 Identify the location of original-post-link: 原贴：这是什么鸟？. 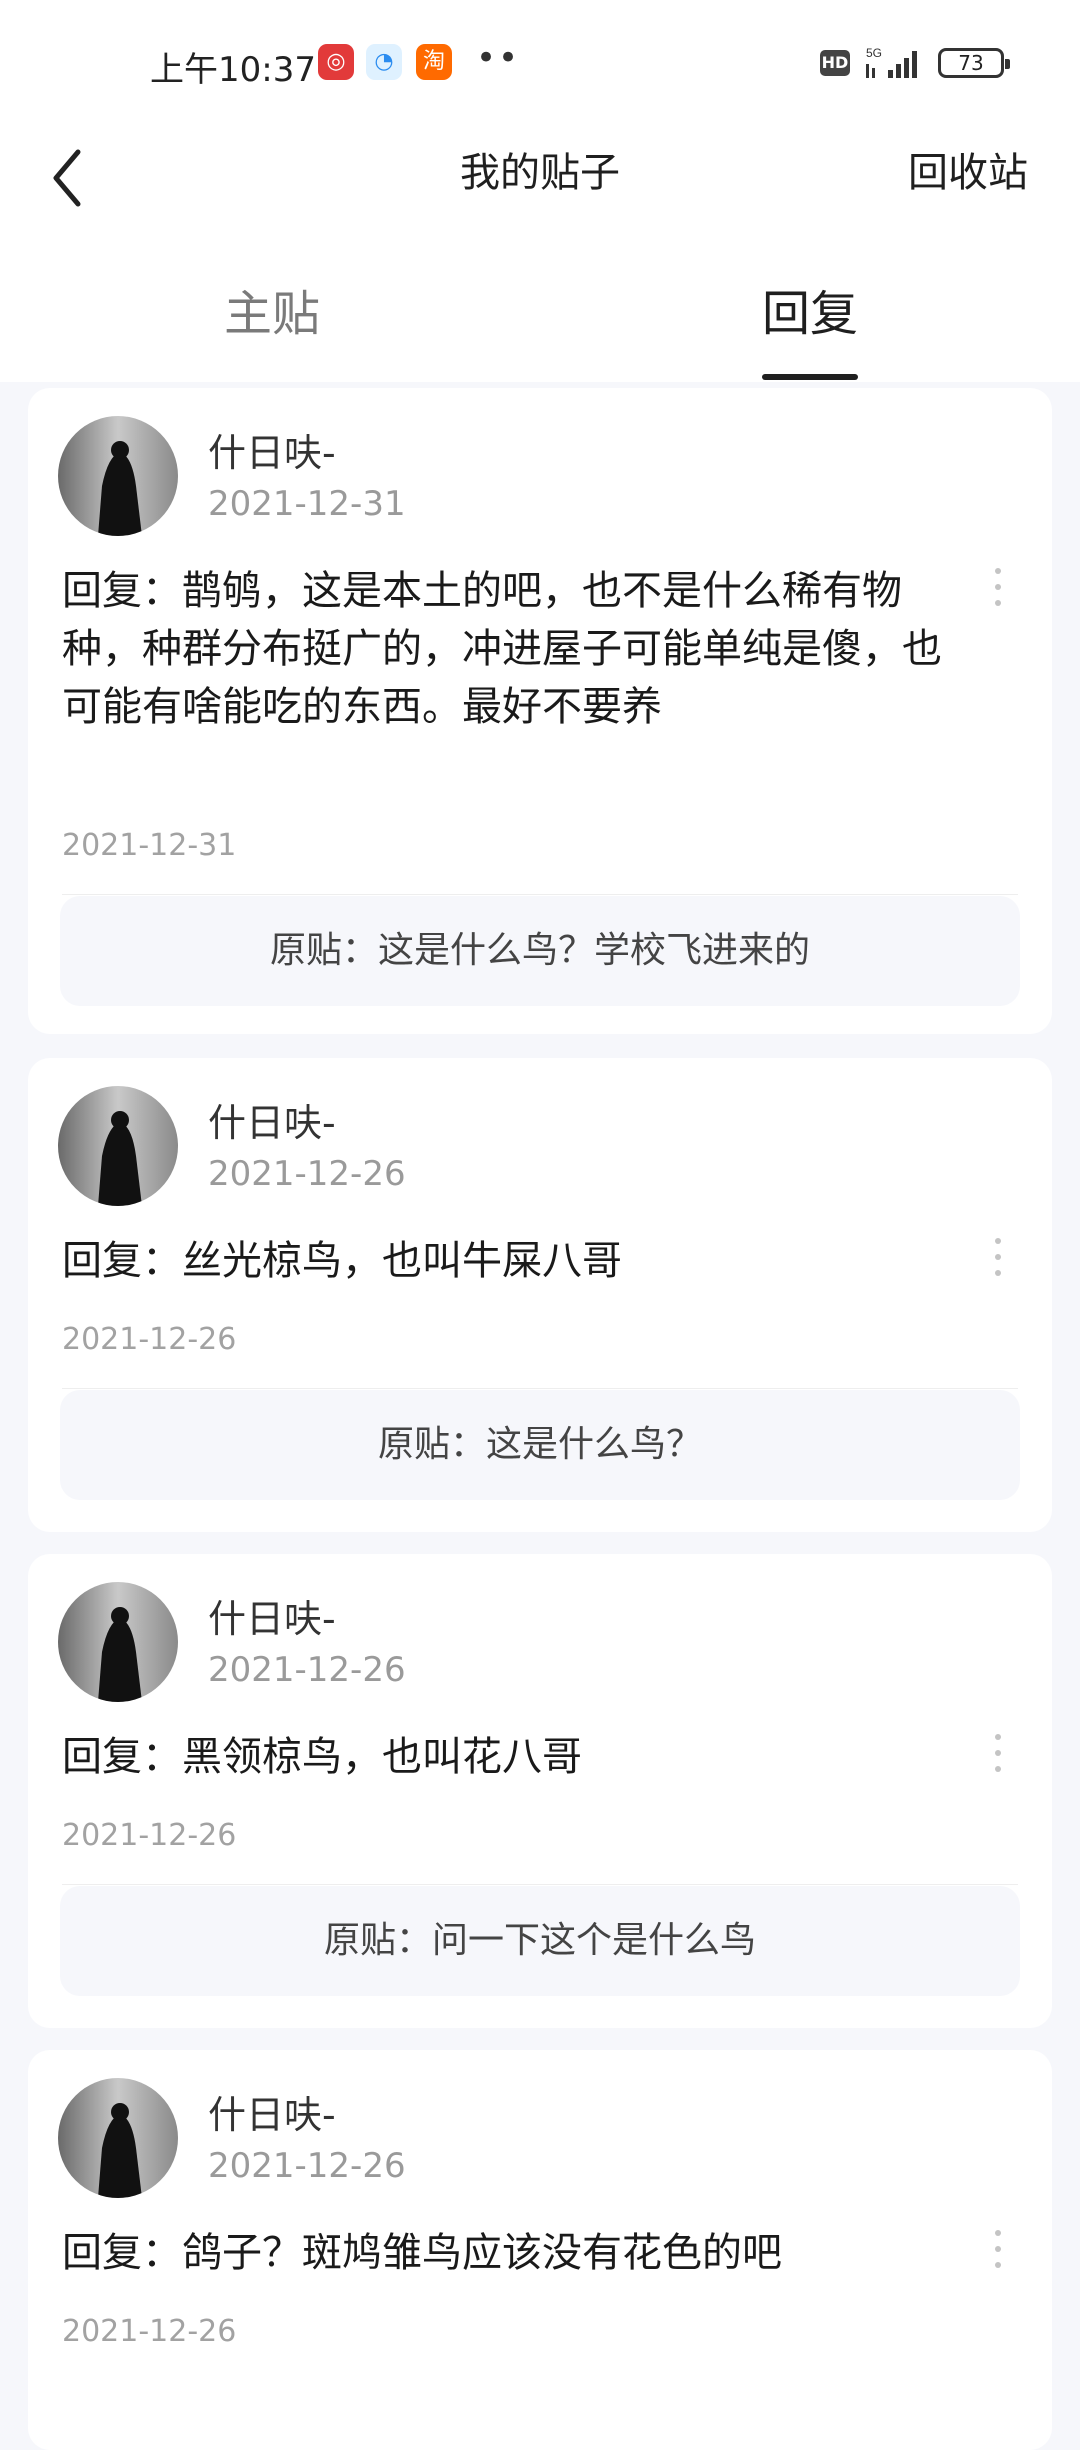
(540, 1445).